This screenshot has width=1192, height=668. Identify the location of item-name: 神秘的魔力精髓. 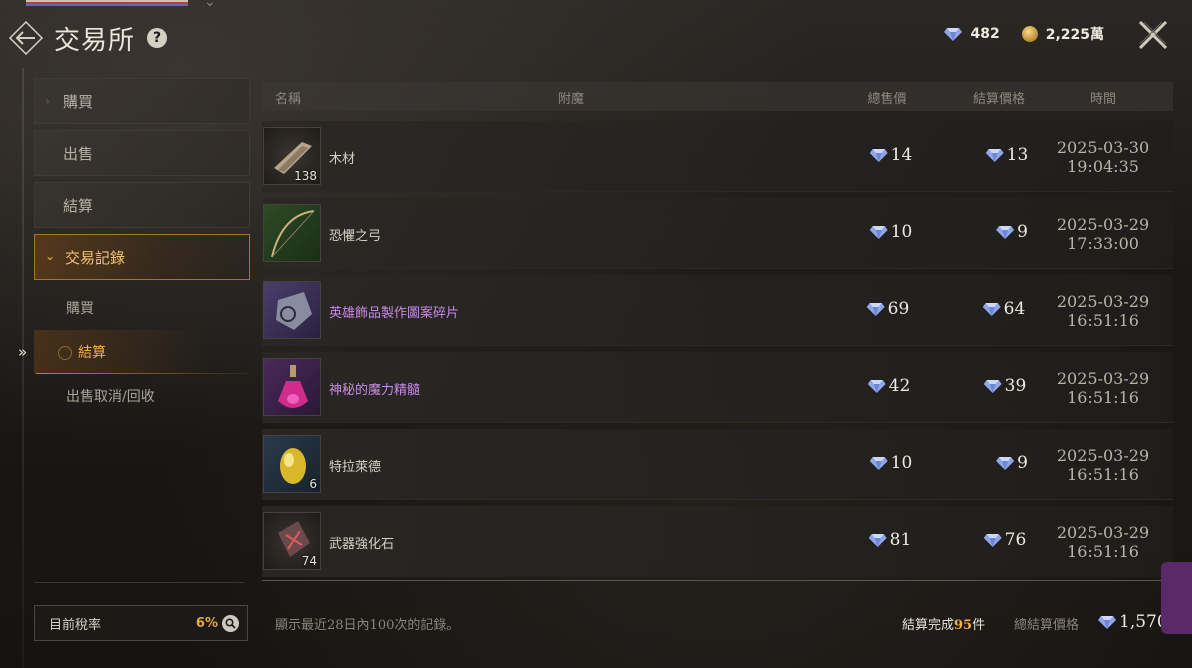
(375, 390).